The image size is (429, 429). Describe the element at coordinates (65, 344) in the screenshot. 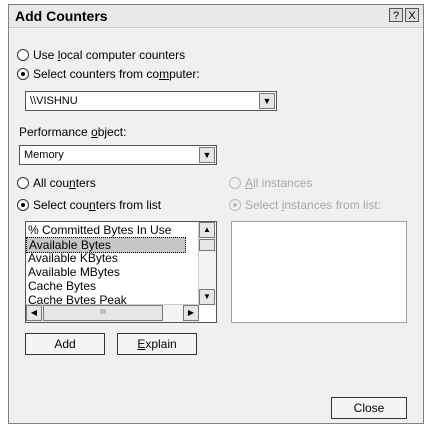

I see `add-button: Add` at that location.